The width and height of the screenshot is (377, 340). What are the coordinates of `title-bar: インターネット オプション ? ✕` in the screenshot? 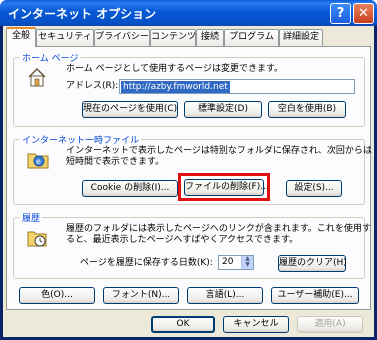 It's located at (188, 13).